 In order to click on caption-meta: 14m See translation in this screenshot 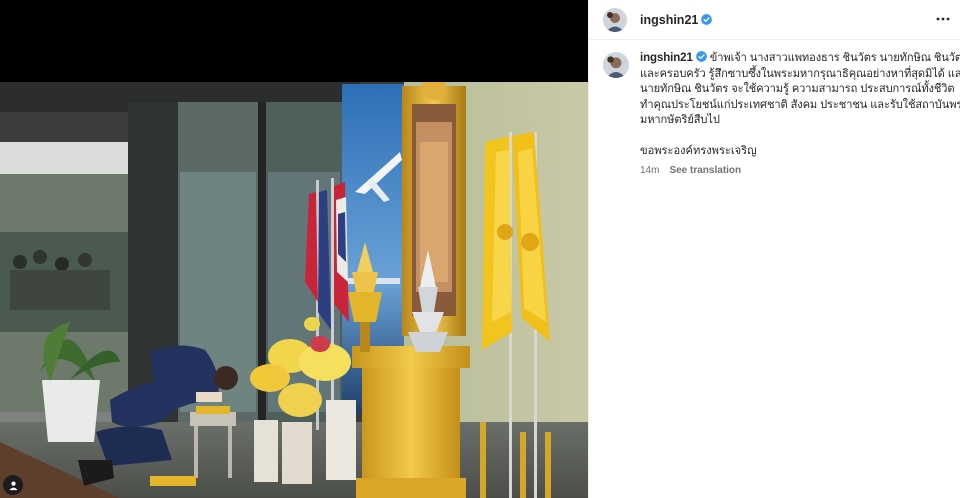, I will do `click(791, 170)`.